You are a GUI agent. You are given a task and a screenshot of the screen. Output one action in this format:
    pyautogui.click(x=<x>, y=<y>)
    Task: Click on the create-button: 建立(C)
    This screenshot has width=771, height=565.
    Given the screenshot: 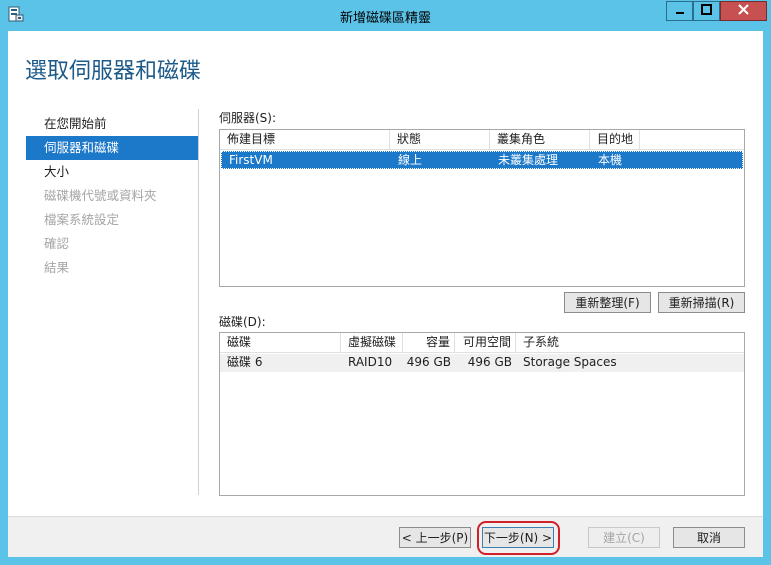 What is the action you would take?
    pyautogui.click(x=624, y=537)
    